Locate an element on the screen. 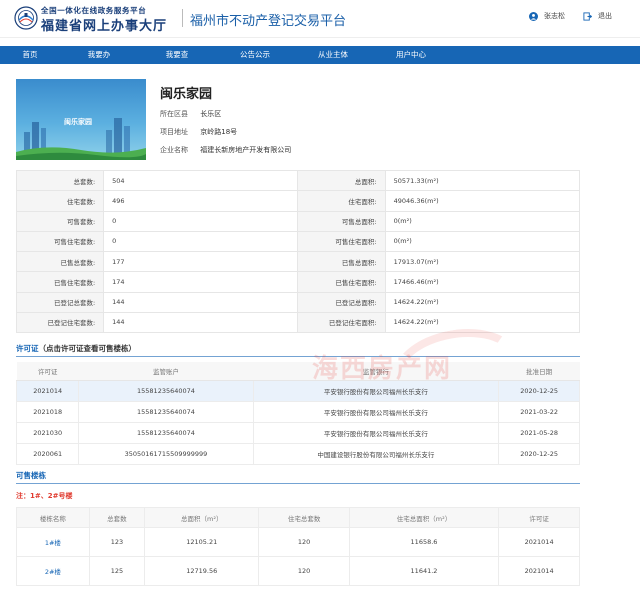 The width and height of the screenshot is (640, 592). platform-title: 福州市不动产登记交易平台 is located at coordinates (268, 21).